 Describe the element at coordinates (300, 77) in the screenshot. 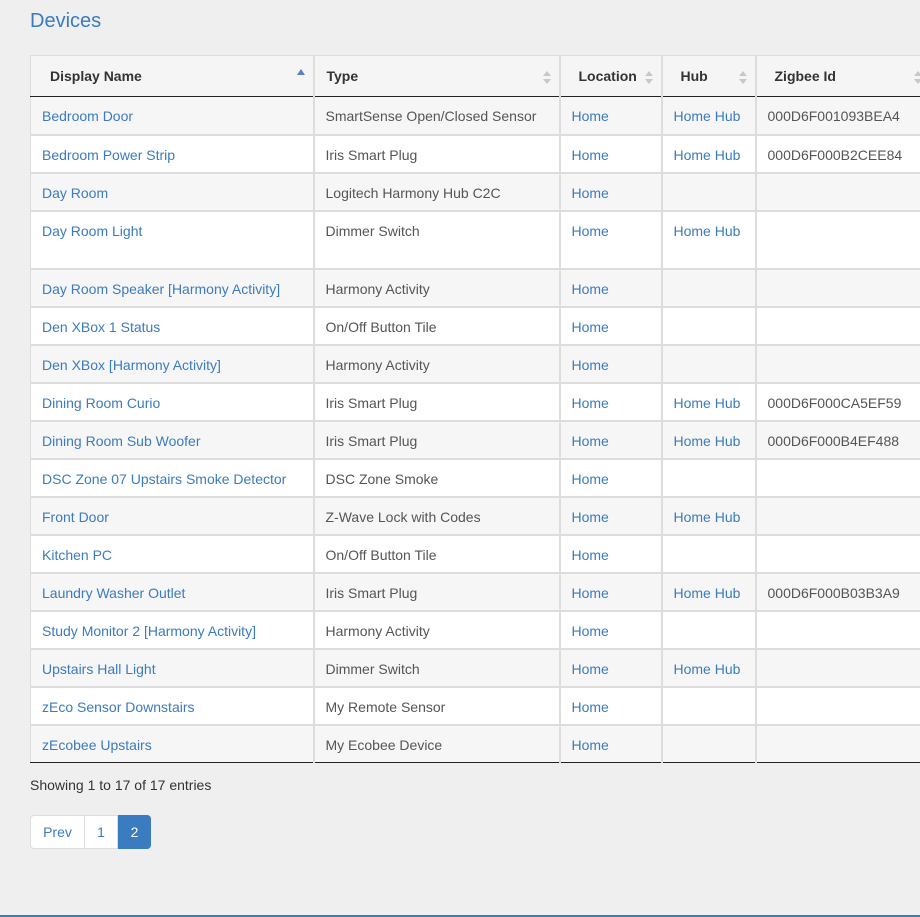

I see `sort-ascending-icon` at that location.